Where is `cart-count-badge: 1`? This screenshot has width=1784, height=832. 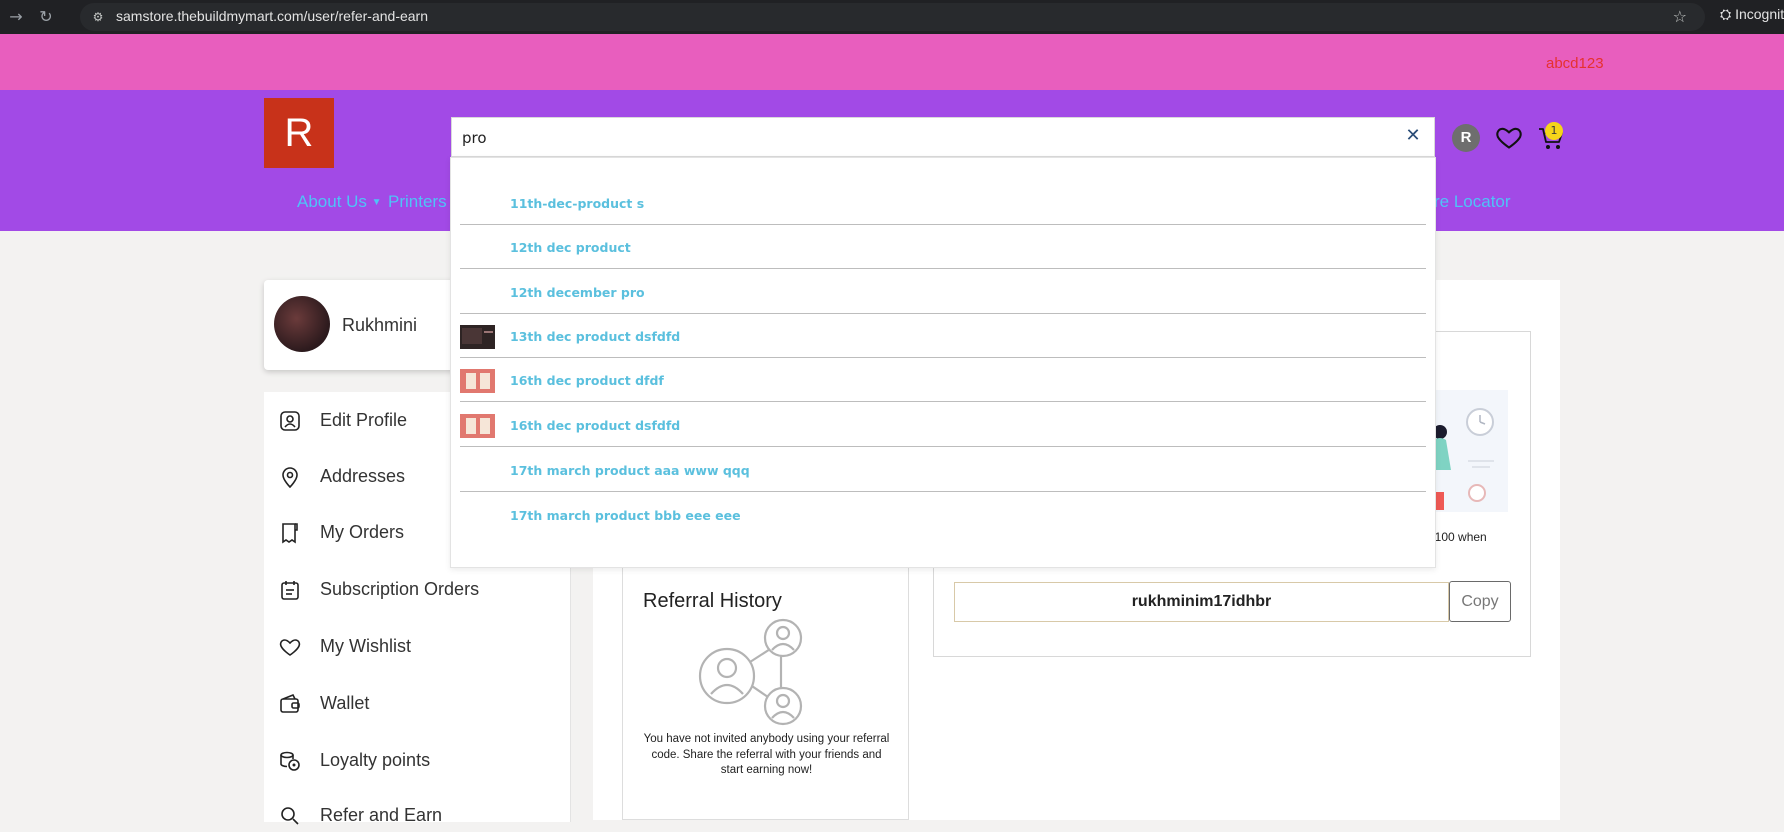
cart-count-badge: 1 is located at coordinates (1554, 131).